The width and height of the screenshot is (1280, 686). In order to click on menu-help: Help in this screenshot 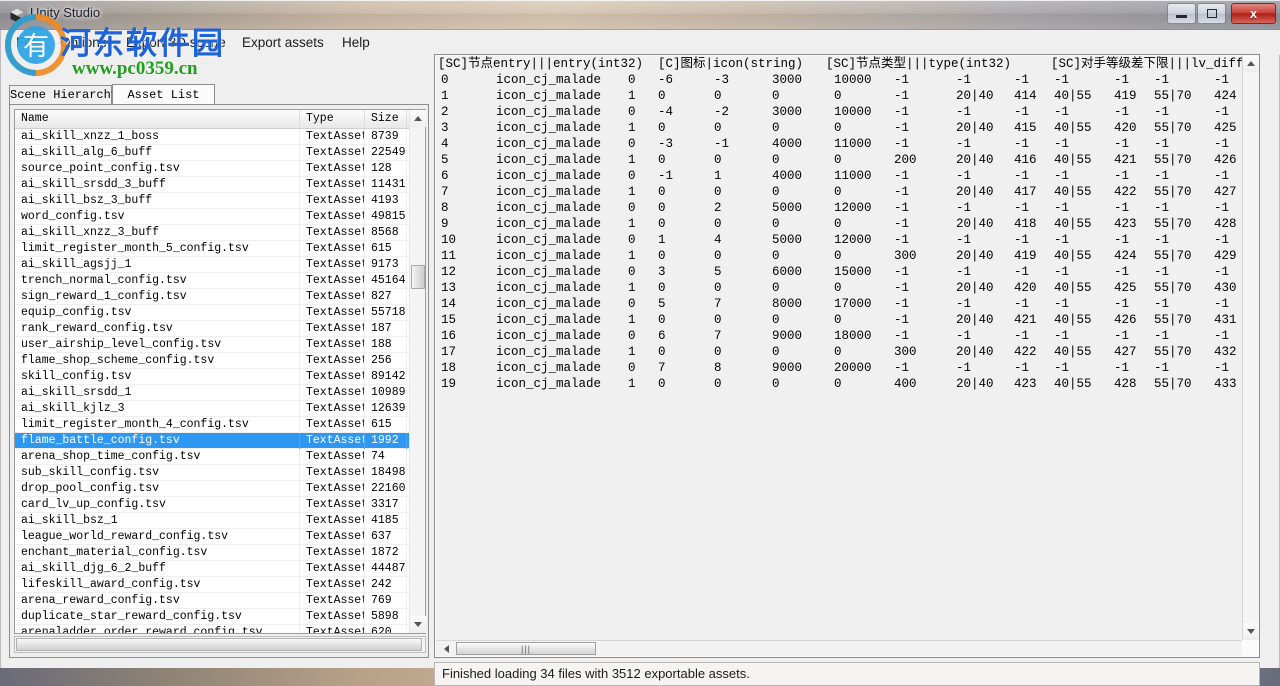, I will do `click(356, 42)`.